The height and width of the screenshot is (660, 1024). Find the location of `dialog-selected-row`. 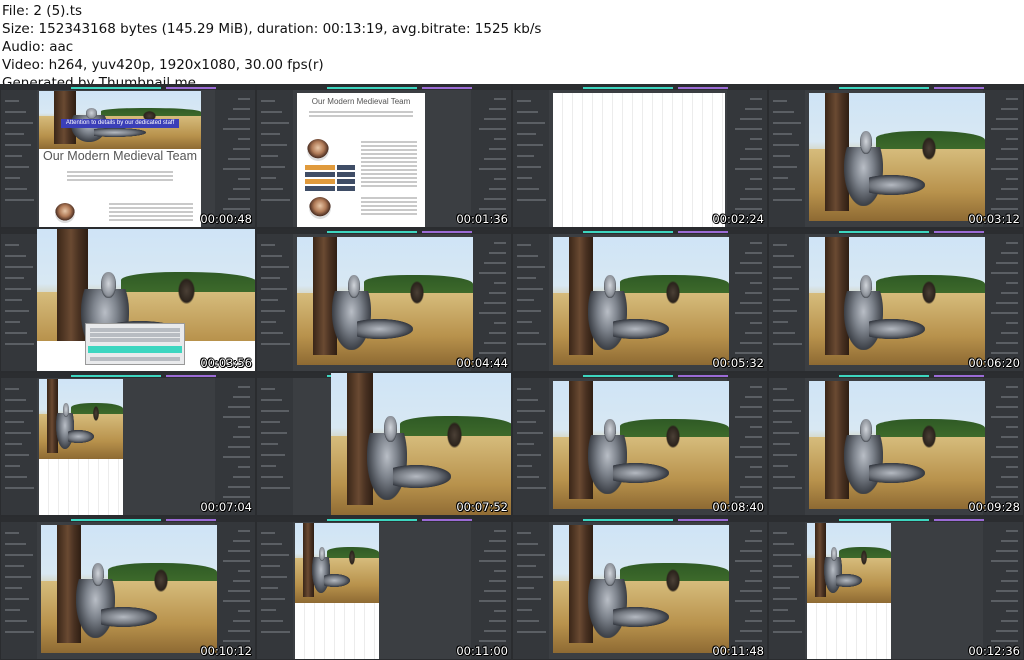

dialog-selected-row is located at coordinates (135, 349).